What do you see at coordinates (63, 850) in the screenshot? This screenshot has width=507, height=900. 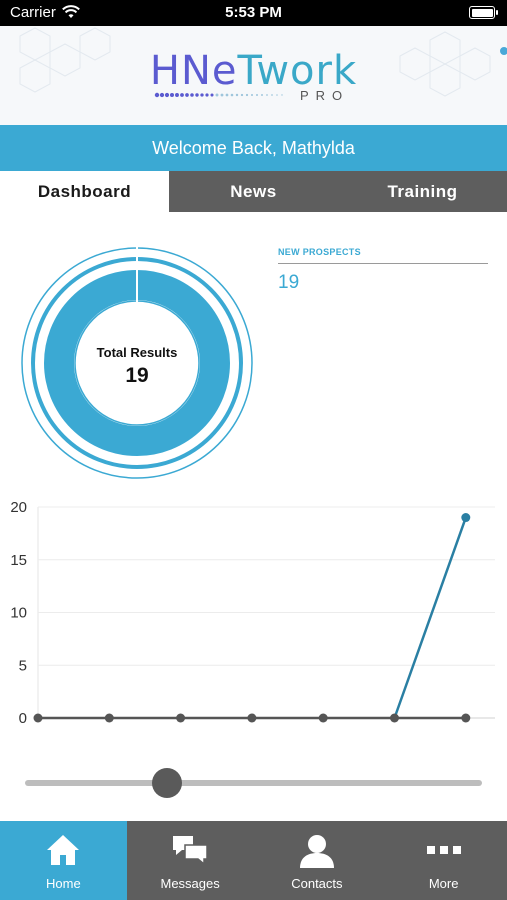 I see `home-icon` at bounding box center [63, 850].